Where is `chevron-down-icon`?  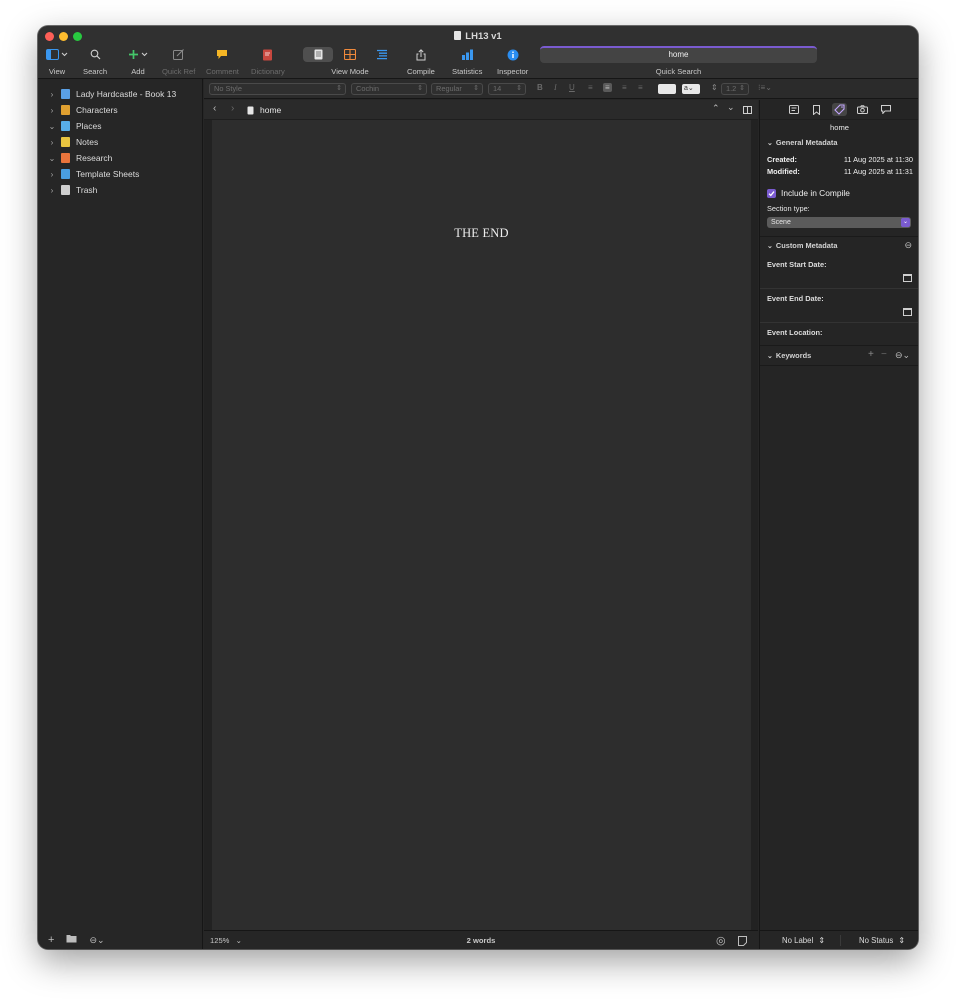 chevron-down-icon is located at coordinates (64, 54).